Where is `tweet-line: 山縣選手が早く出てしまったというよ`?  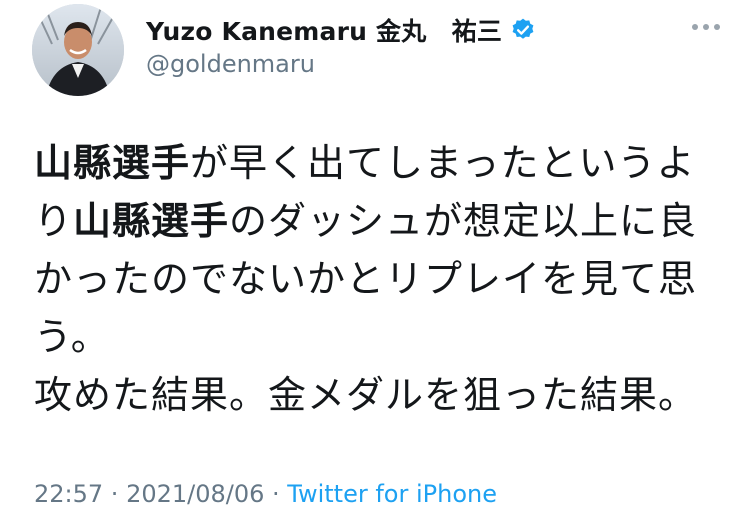
tweet-line: 山縣選手が早く出てしまったというよ is located at coordinates (379, 163).